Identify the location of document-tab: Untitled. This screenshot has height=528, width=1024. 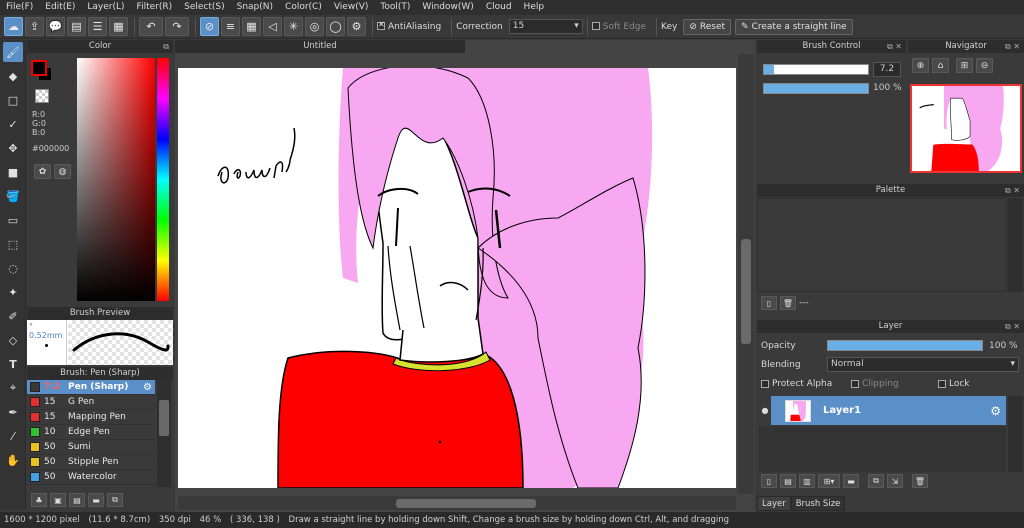
(320, 46).